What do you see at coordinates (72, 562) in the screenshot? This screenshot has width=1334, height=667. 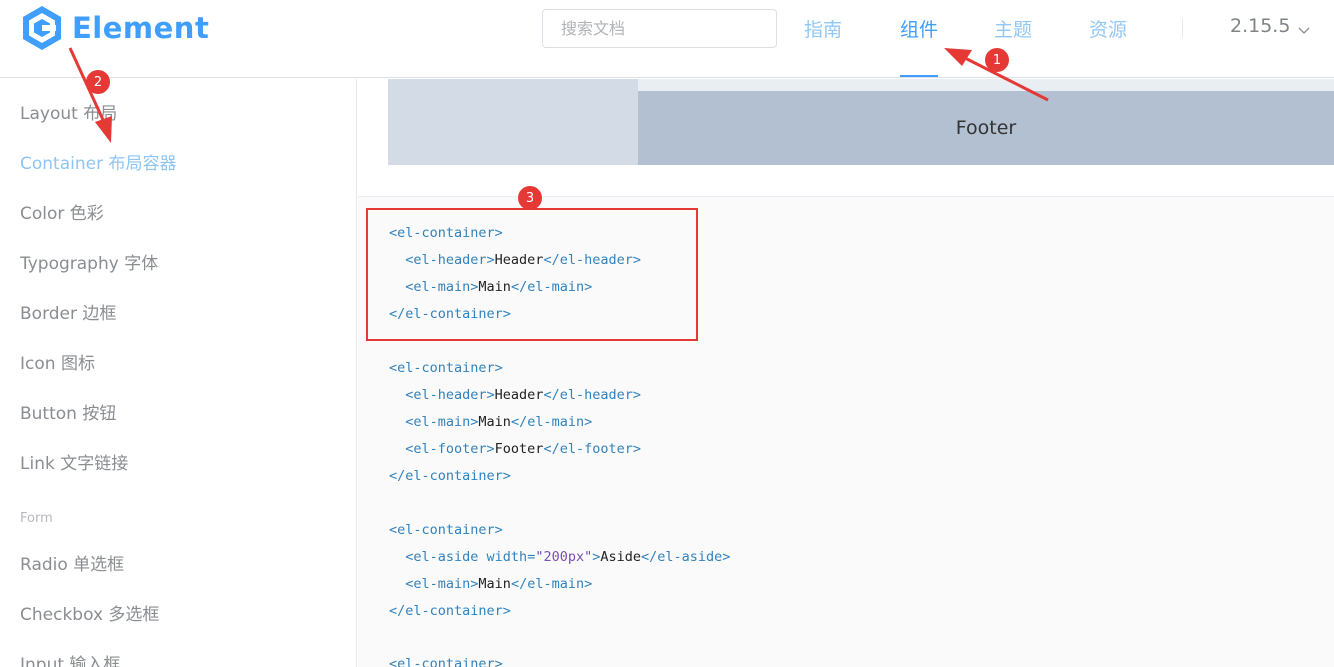 I see `sidebar-item-radio: Radio 单选框` at bounding box center [72, 562].